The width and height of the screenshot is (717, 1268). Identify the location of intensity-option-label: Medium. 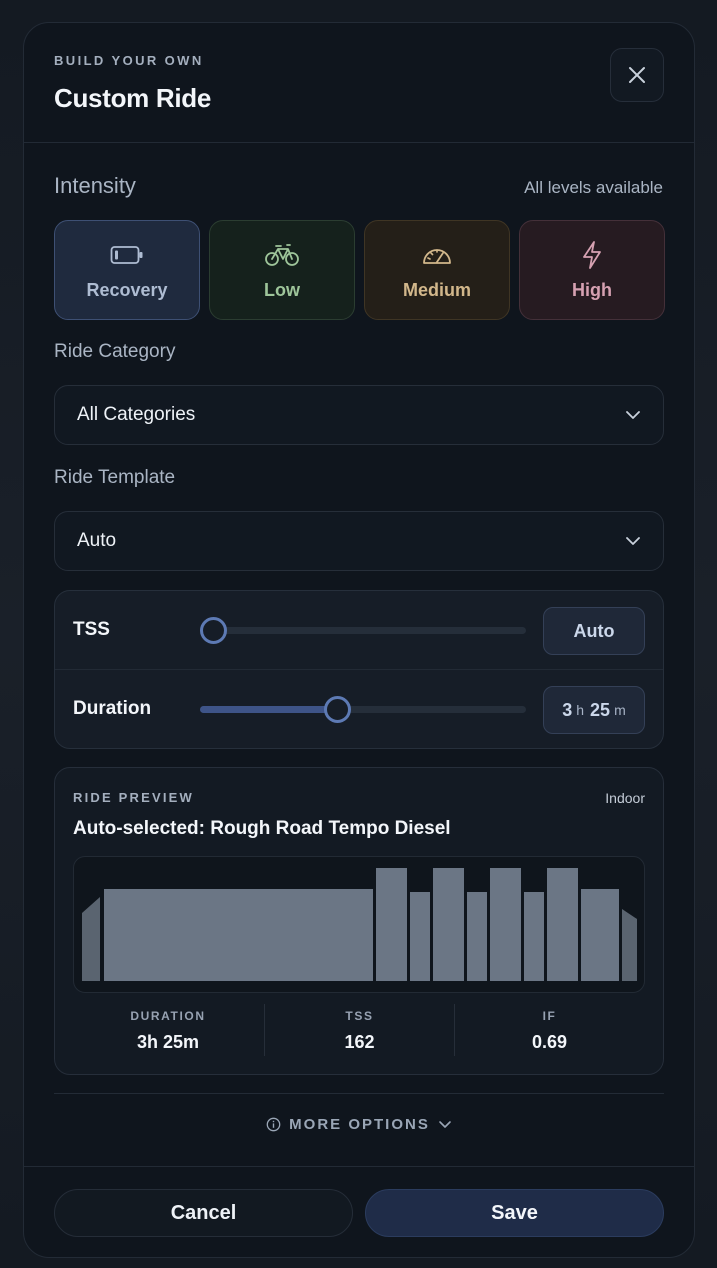
(436, 289).